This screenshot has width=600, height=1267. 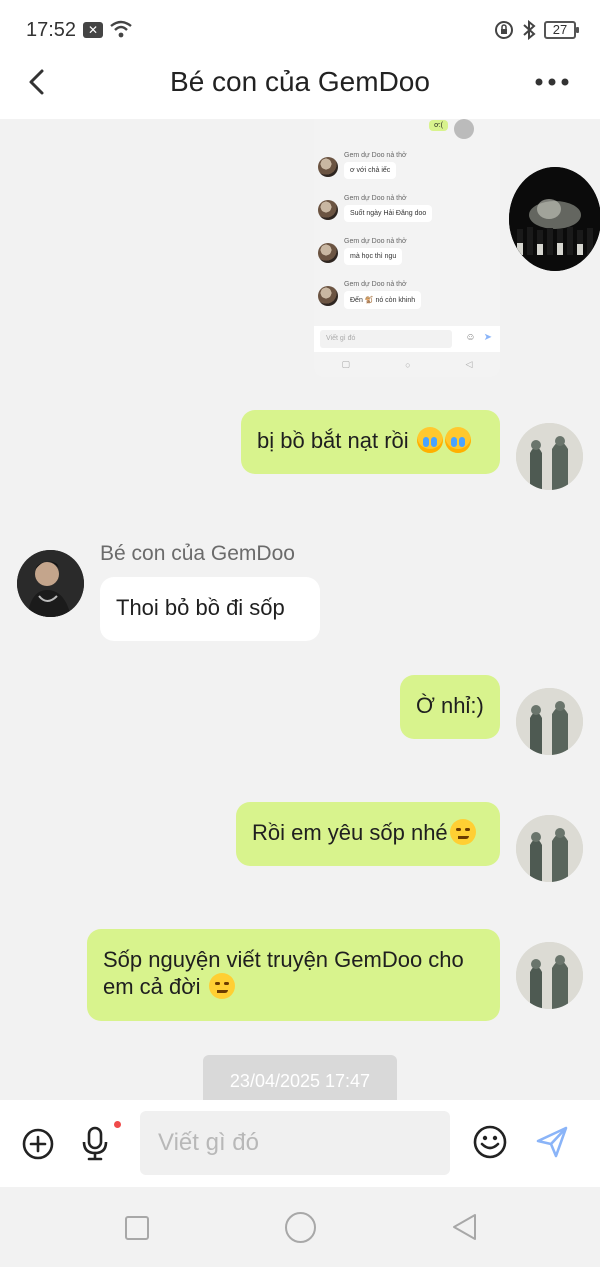 What do you see at coordinates (561, 30) in the screenshot?
I see `battery-indicator: 27` at bounding box center [561, 30].